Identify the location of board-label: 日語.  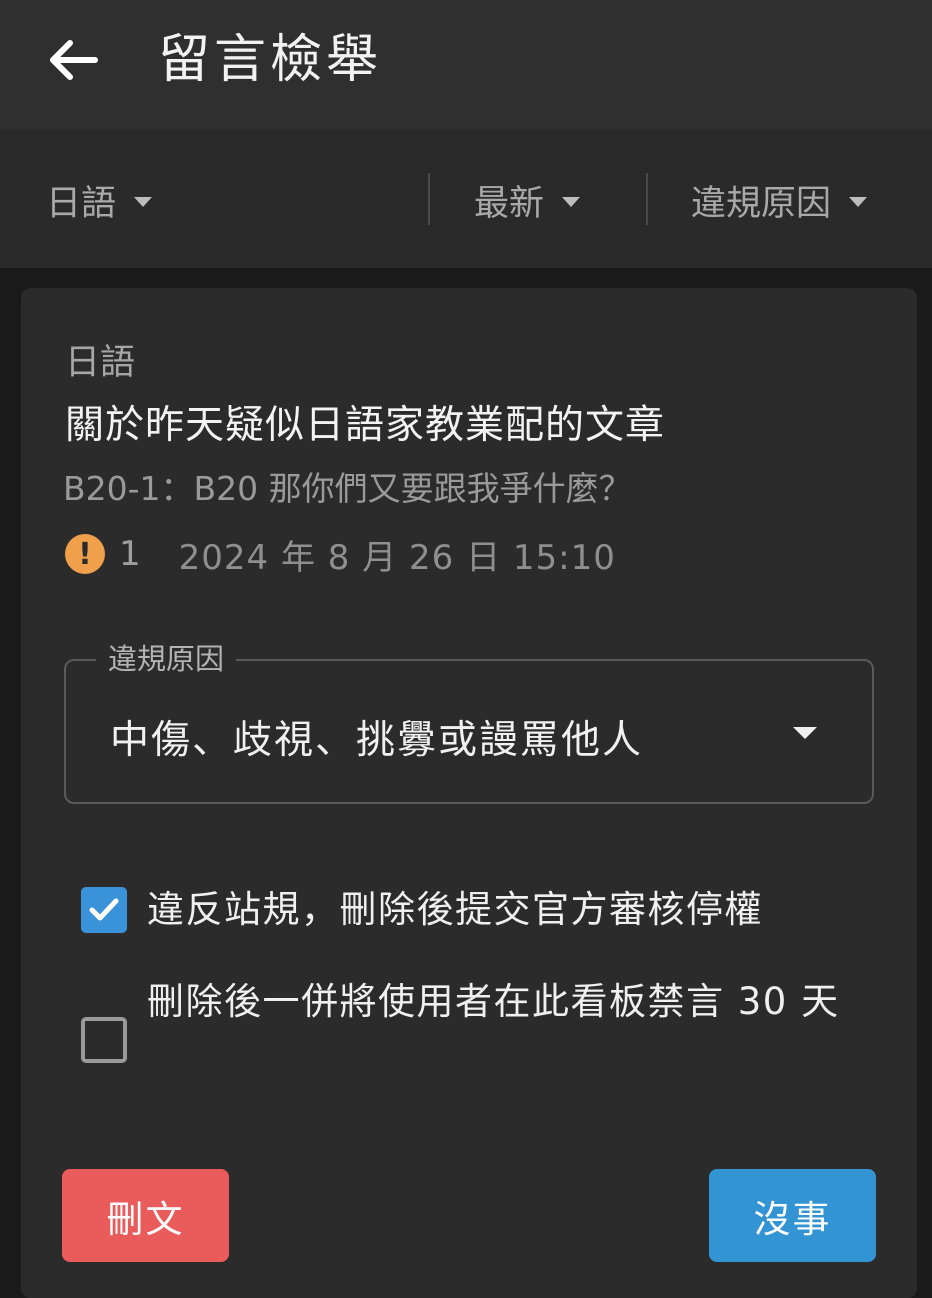
(100, 363).